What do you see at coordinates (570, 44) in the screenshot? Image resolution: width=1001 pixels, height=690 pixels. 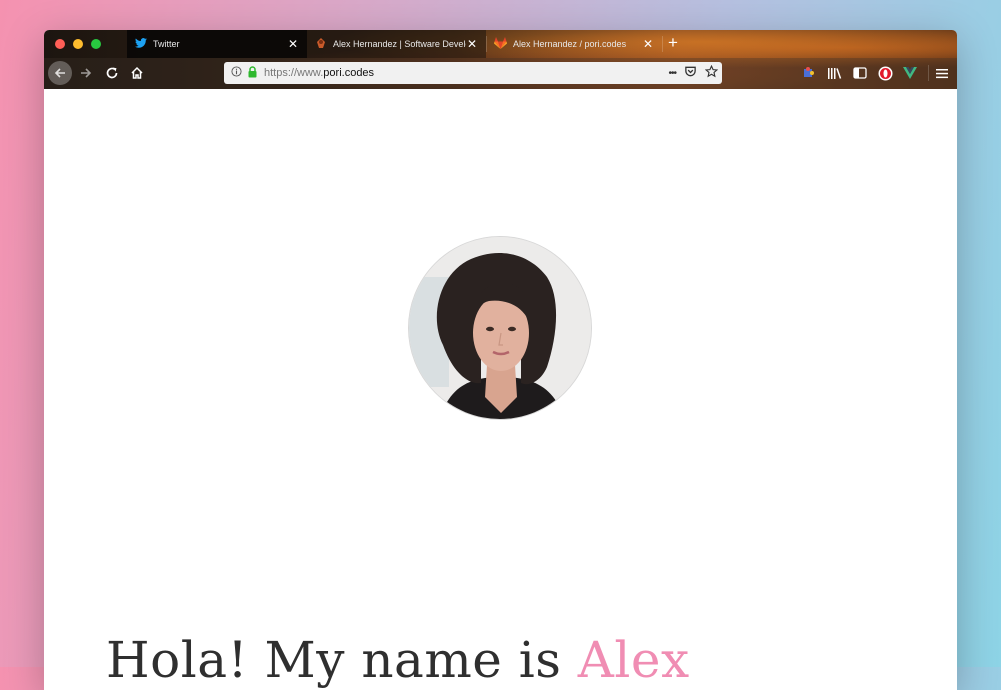 I see `tab-title: Alex Hernandez / pori.codes` at bounding box center [570, 44].